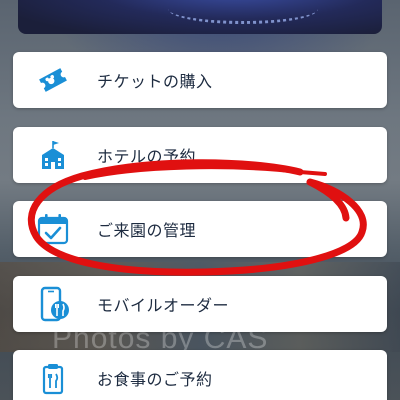 The image size is (400, 400). I want to click on menu-item-label: ホテルの予約, so click(147, 156).